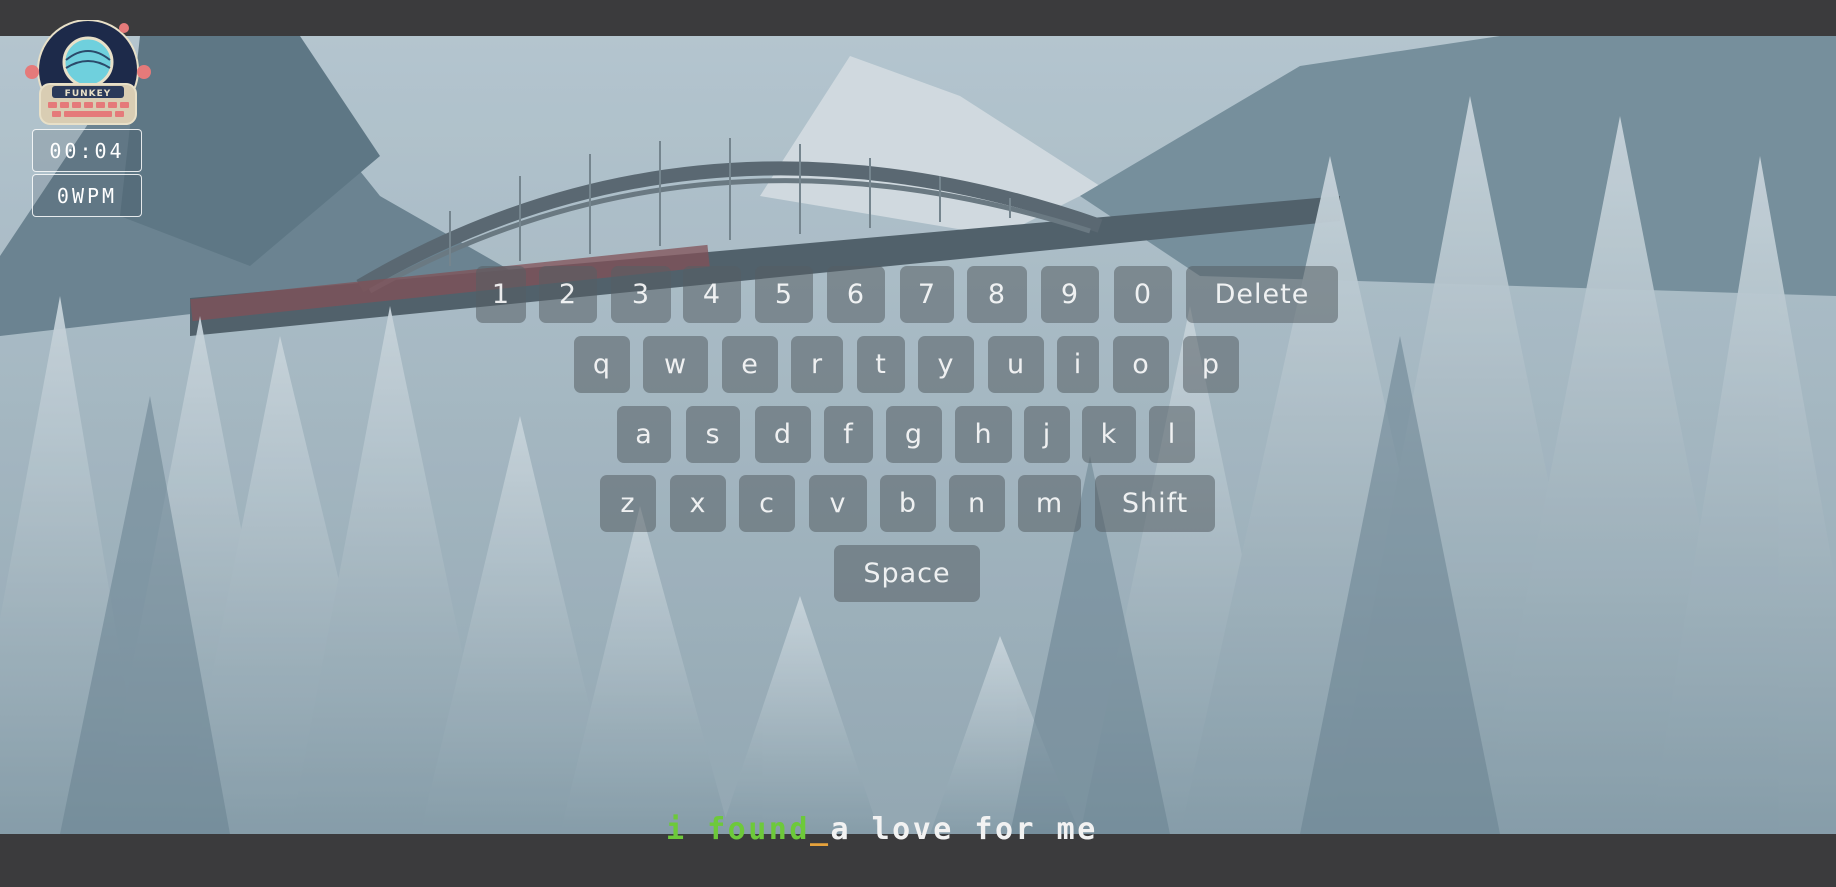 The height and width of the screenshot is (887, 1836). What do you see at coordinates (641, 294) in the screenshot?
I see `key-3: 3` at bounding box center [641, 294].